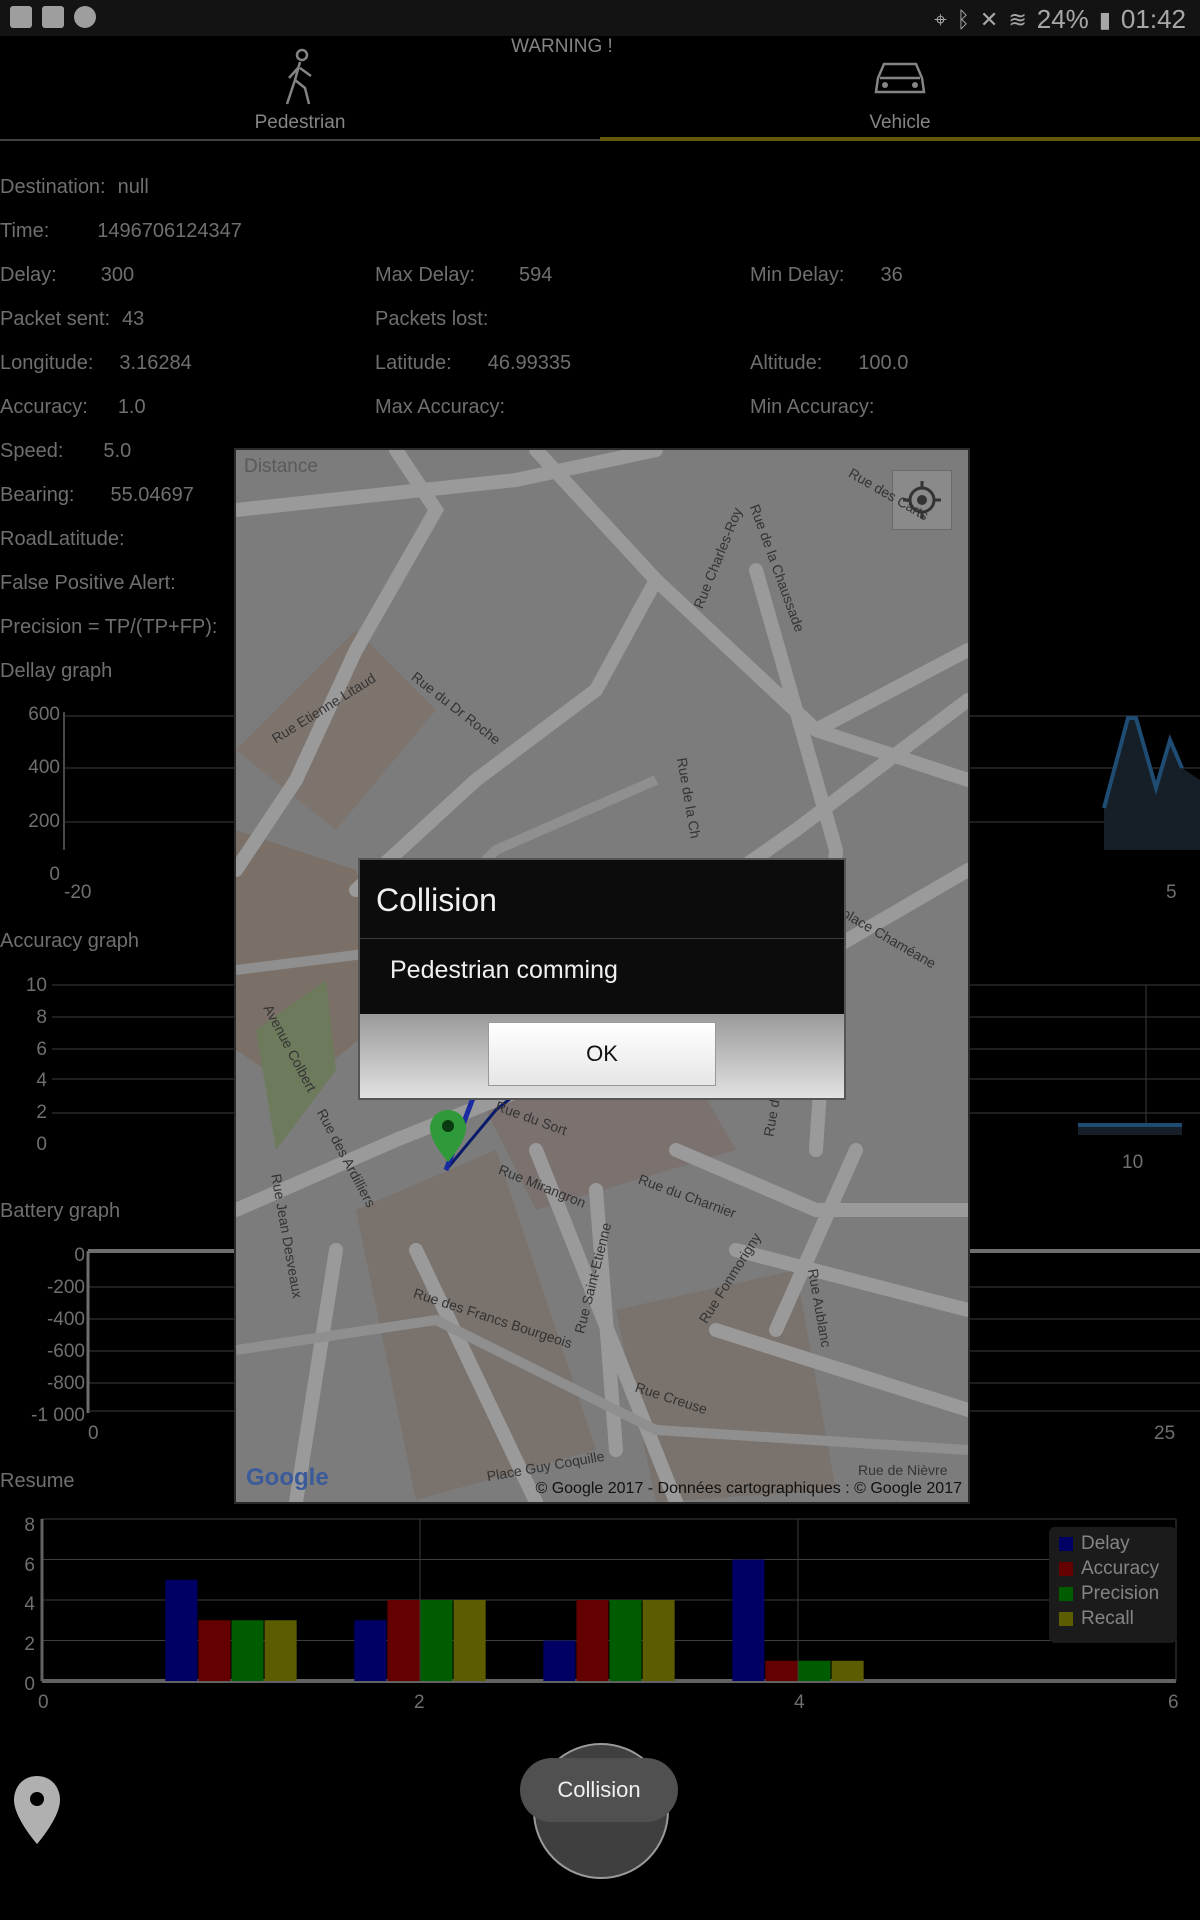  I want to click on ok-button: OK, so click(602, 1054).